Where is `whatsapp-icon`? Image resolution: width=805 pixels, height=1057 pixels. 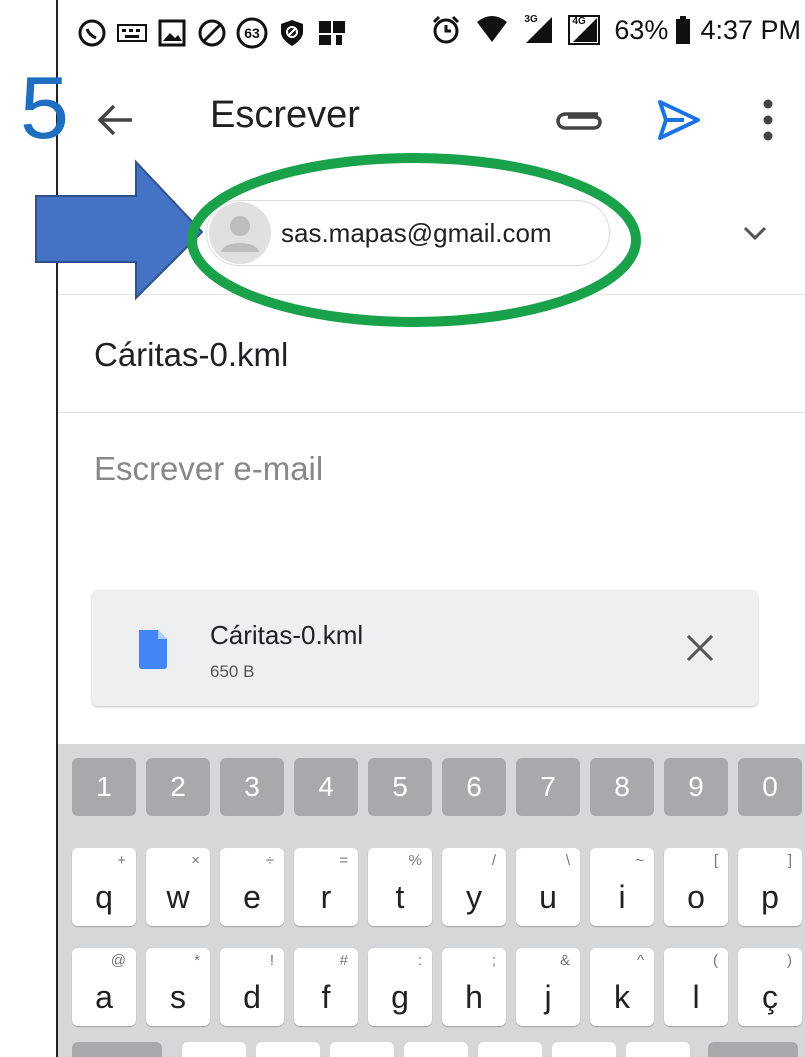 whatsapp-icon is located at coordinates (92, 33).